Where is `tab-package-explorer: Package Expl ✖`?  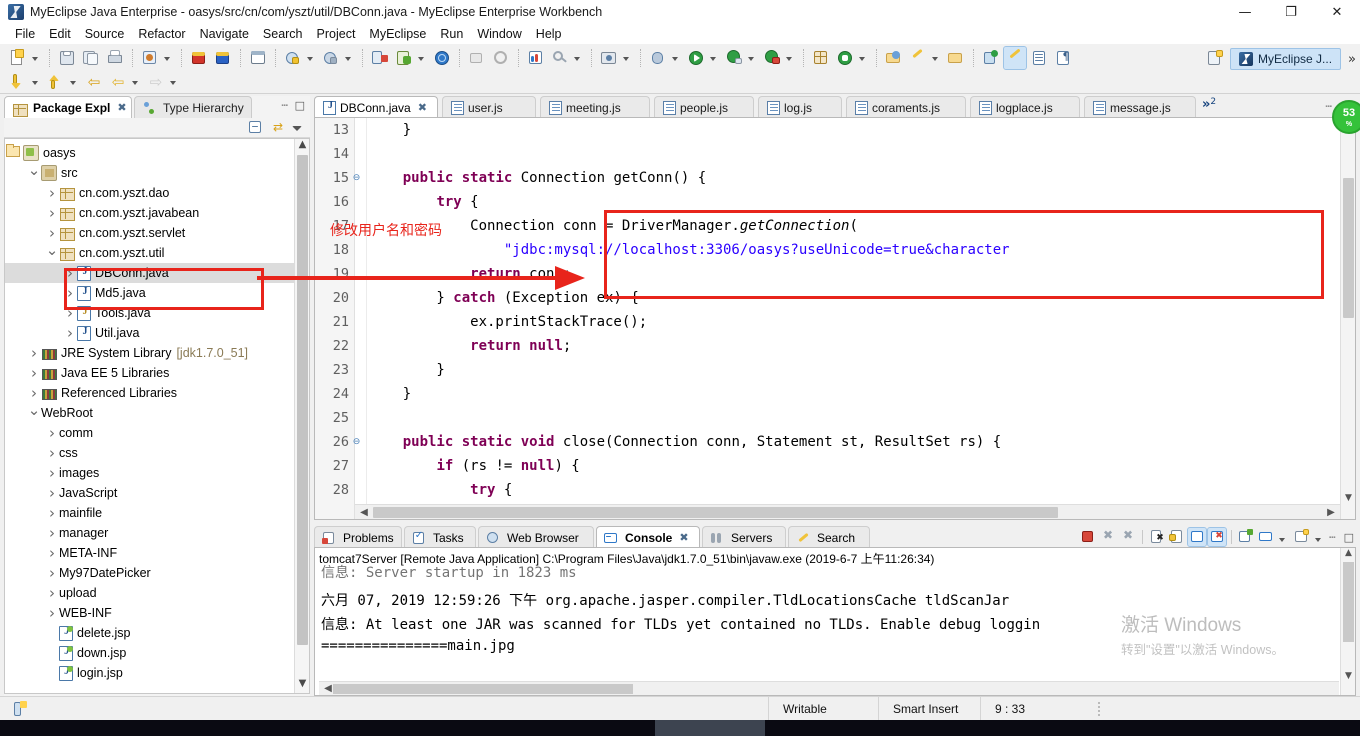
tab-package-explorer: Package Expl ✖ is located at coordinates (68, 107).